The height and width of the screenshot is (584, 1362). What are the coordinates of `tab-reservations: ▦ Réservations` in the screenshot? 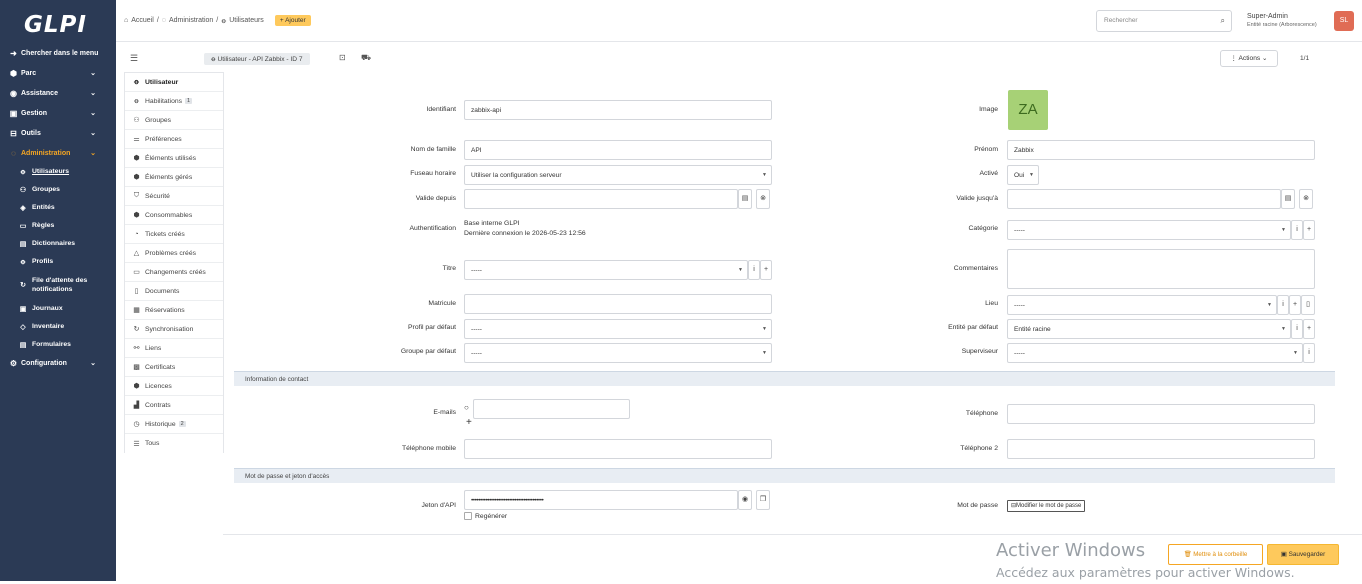 It's located at (174, 310).